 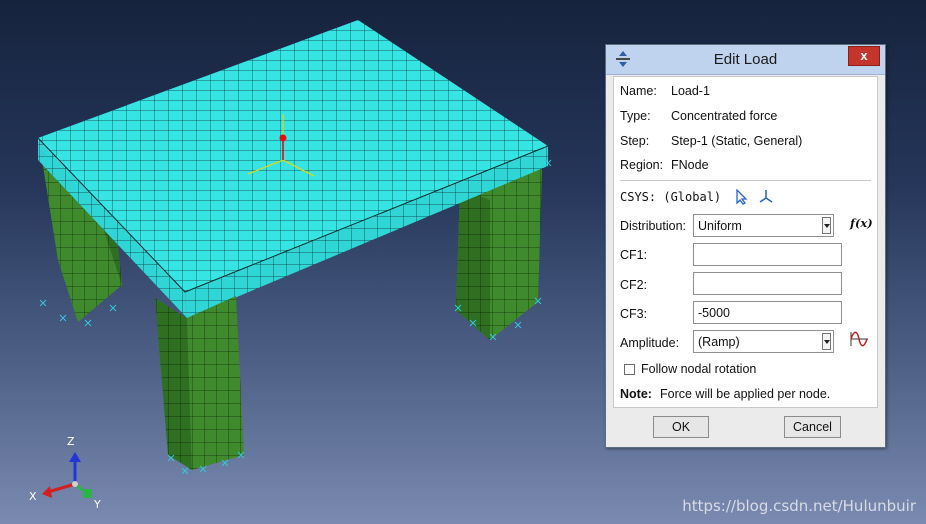 What do you see at coordinates (767, 312) in the screenshot?
I see `cf3-input: -5000` at bounding box center [767, 312].